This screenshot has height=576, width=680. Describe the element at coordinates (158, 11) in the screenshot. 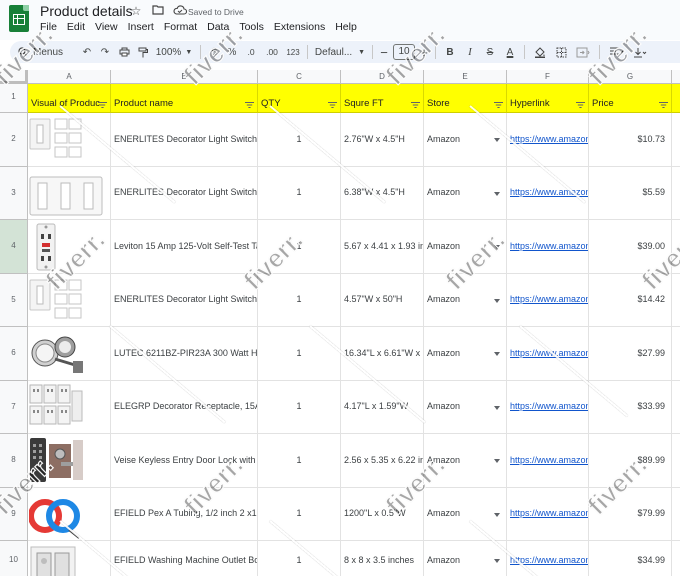

I see `move-folder-icon` at that location.